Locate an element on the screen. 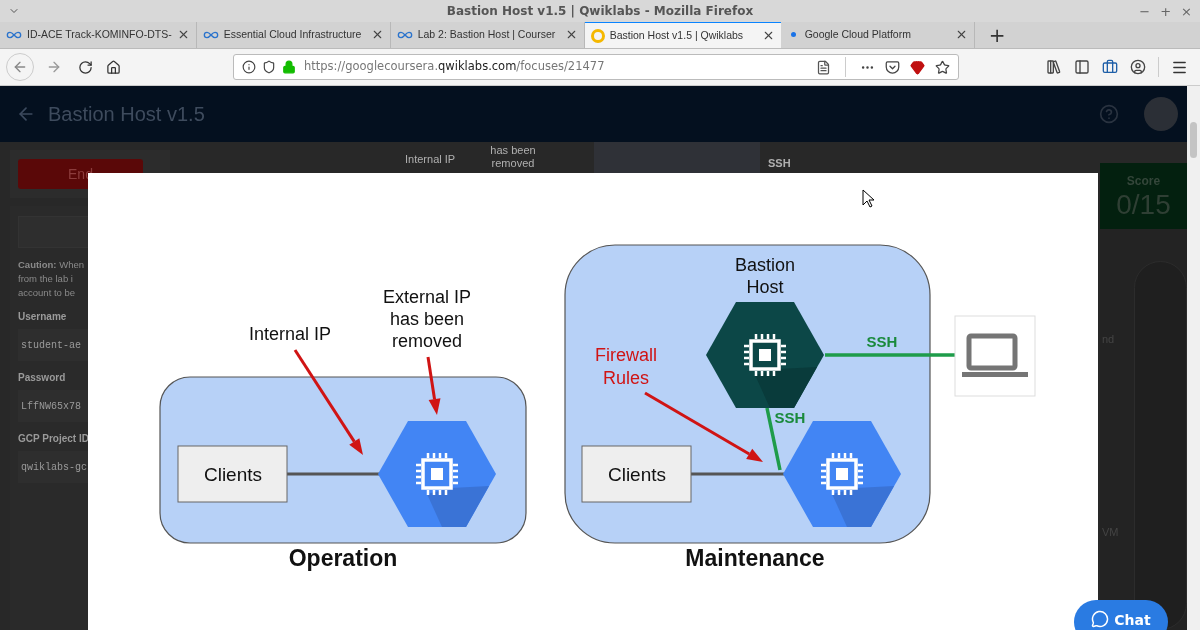 The height and width of the screenshot is (630, 1200). url-bar: https://googlecoursera.qwiklabs.com/focuses/21477 is located at coordinates (596, 67).